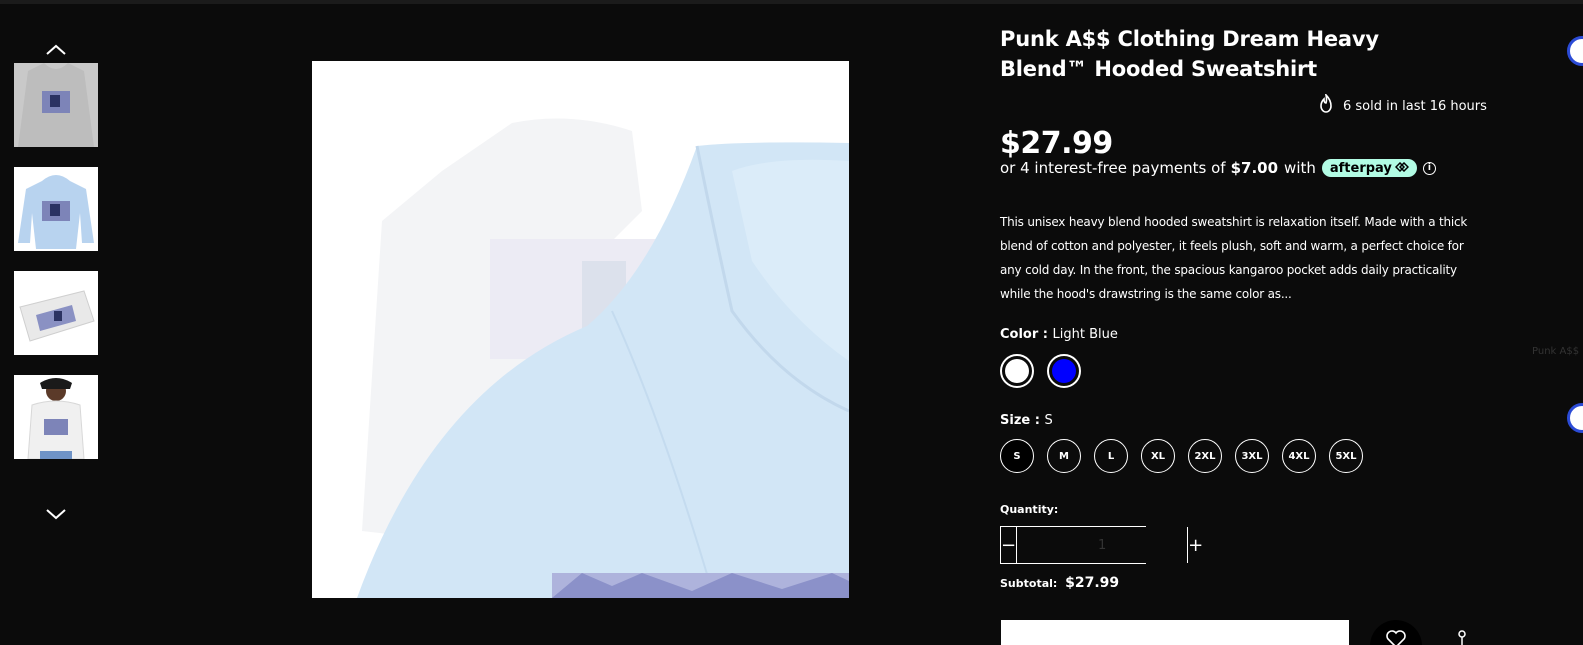  I want to click on sold-indicator: 6 sold in last 16 hours, so click(1402, 105).